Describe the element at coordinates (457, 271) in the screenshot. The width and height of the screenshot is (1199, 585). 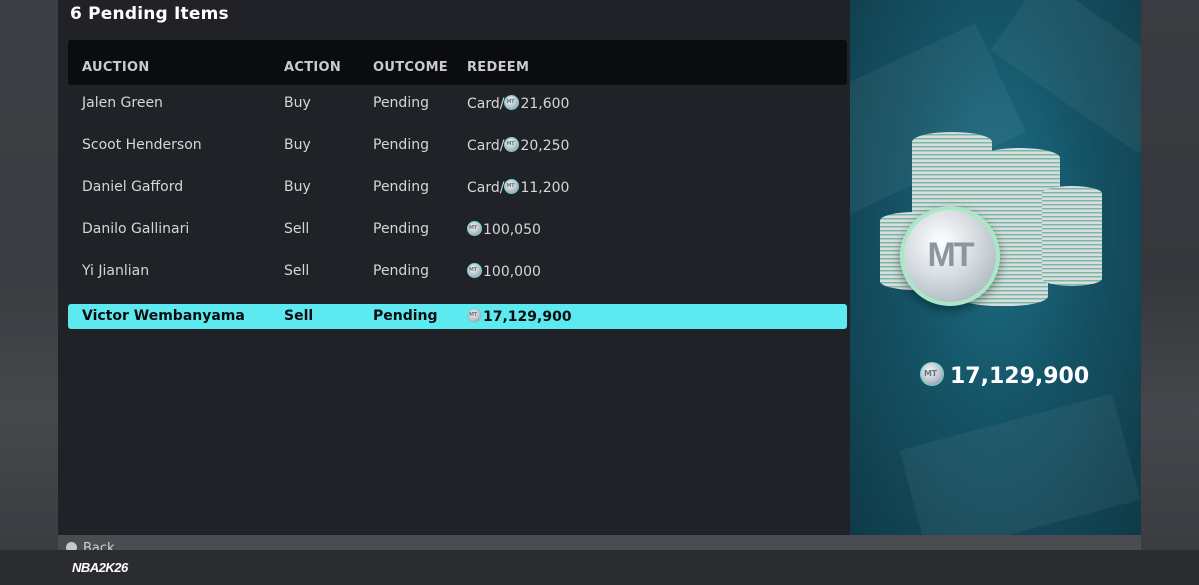
I see `table-row: Yi Jianlian Sell Pending 100,000` at that location.